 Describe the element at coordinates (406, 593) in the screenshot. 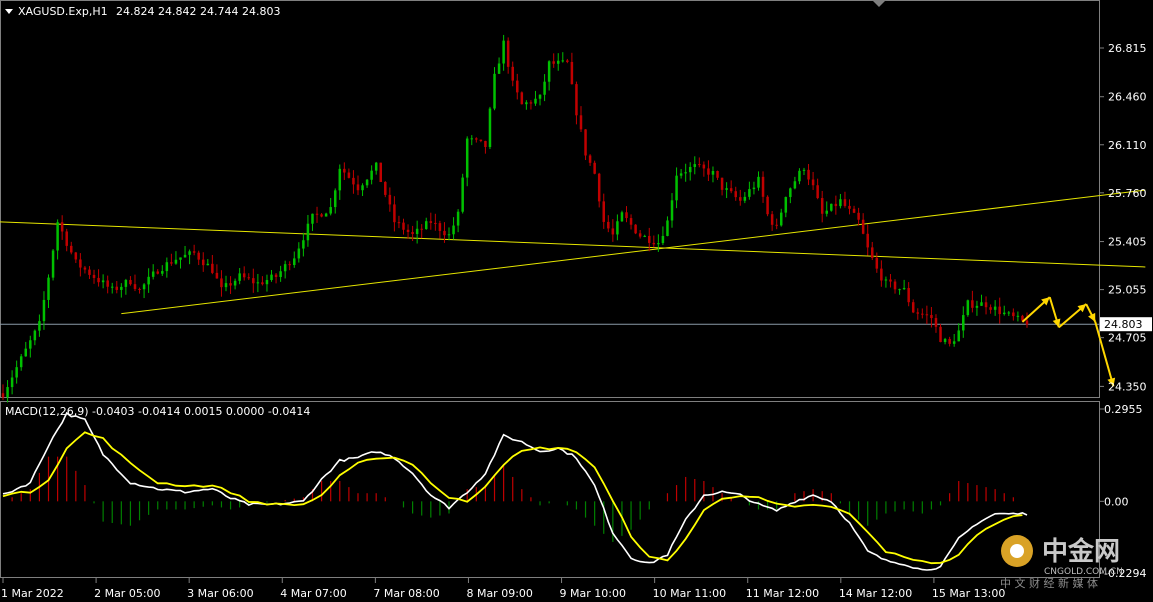

I see `time-tick-label: 7 Mar 08:00` at that location.